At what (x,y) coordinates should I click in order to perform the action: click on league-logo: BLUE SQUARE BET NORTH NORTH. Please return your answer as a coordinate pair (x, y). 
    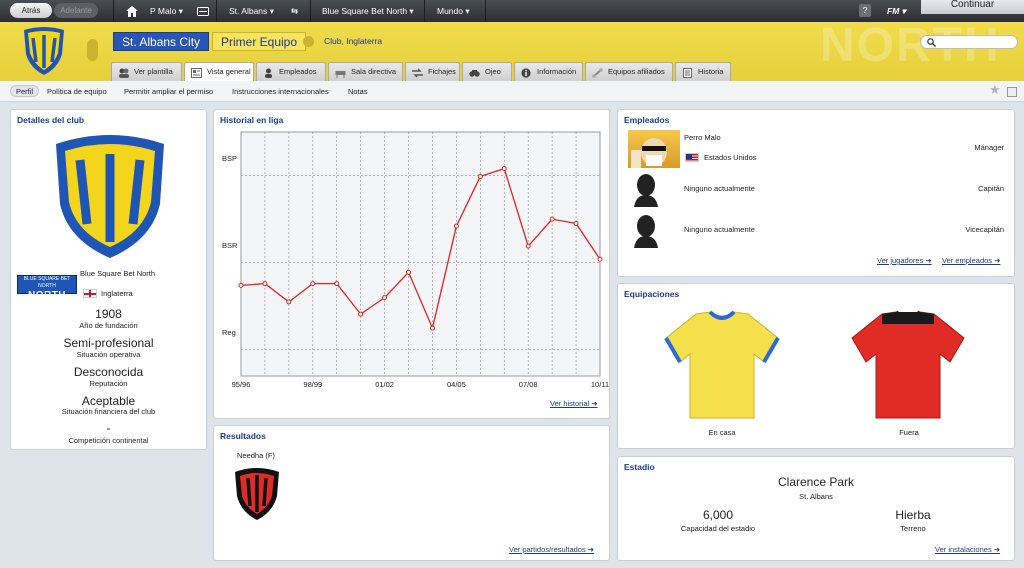
    Looking at the image, I should click on (47, 288).